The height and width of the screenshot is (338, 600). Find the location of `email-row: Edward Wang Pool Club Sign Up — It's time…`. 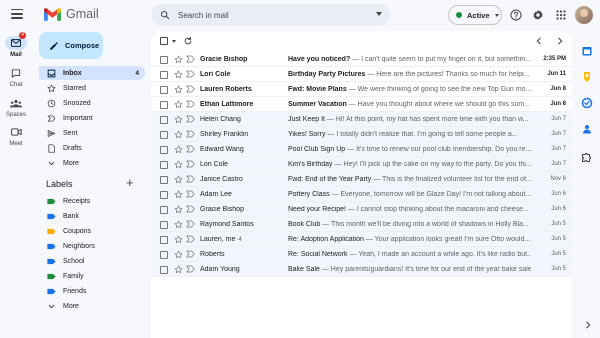

email-row: Edward Wang Pool Club Sign Up — It's time… is located at coordinates (361, 149).